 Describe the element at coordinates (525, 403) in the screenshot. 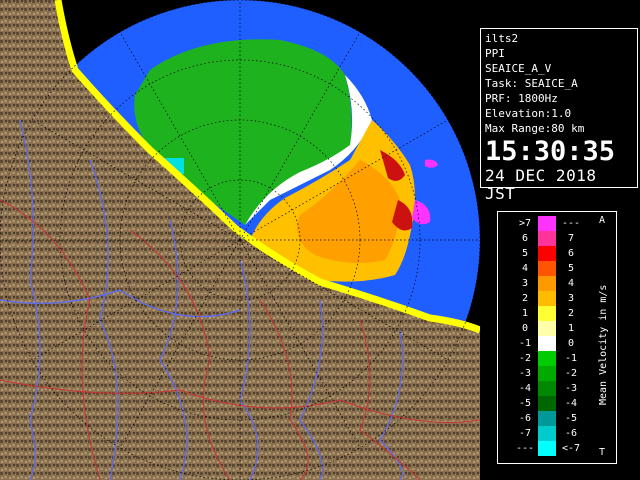

I see `legend-lower-bound: -5` at that location.